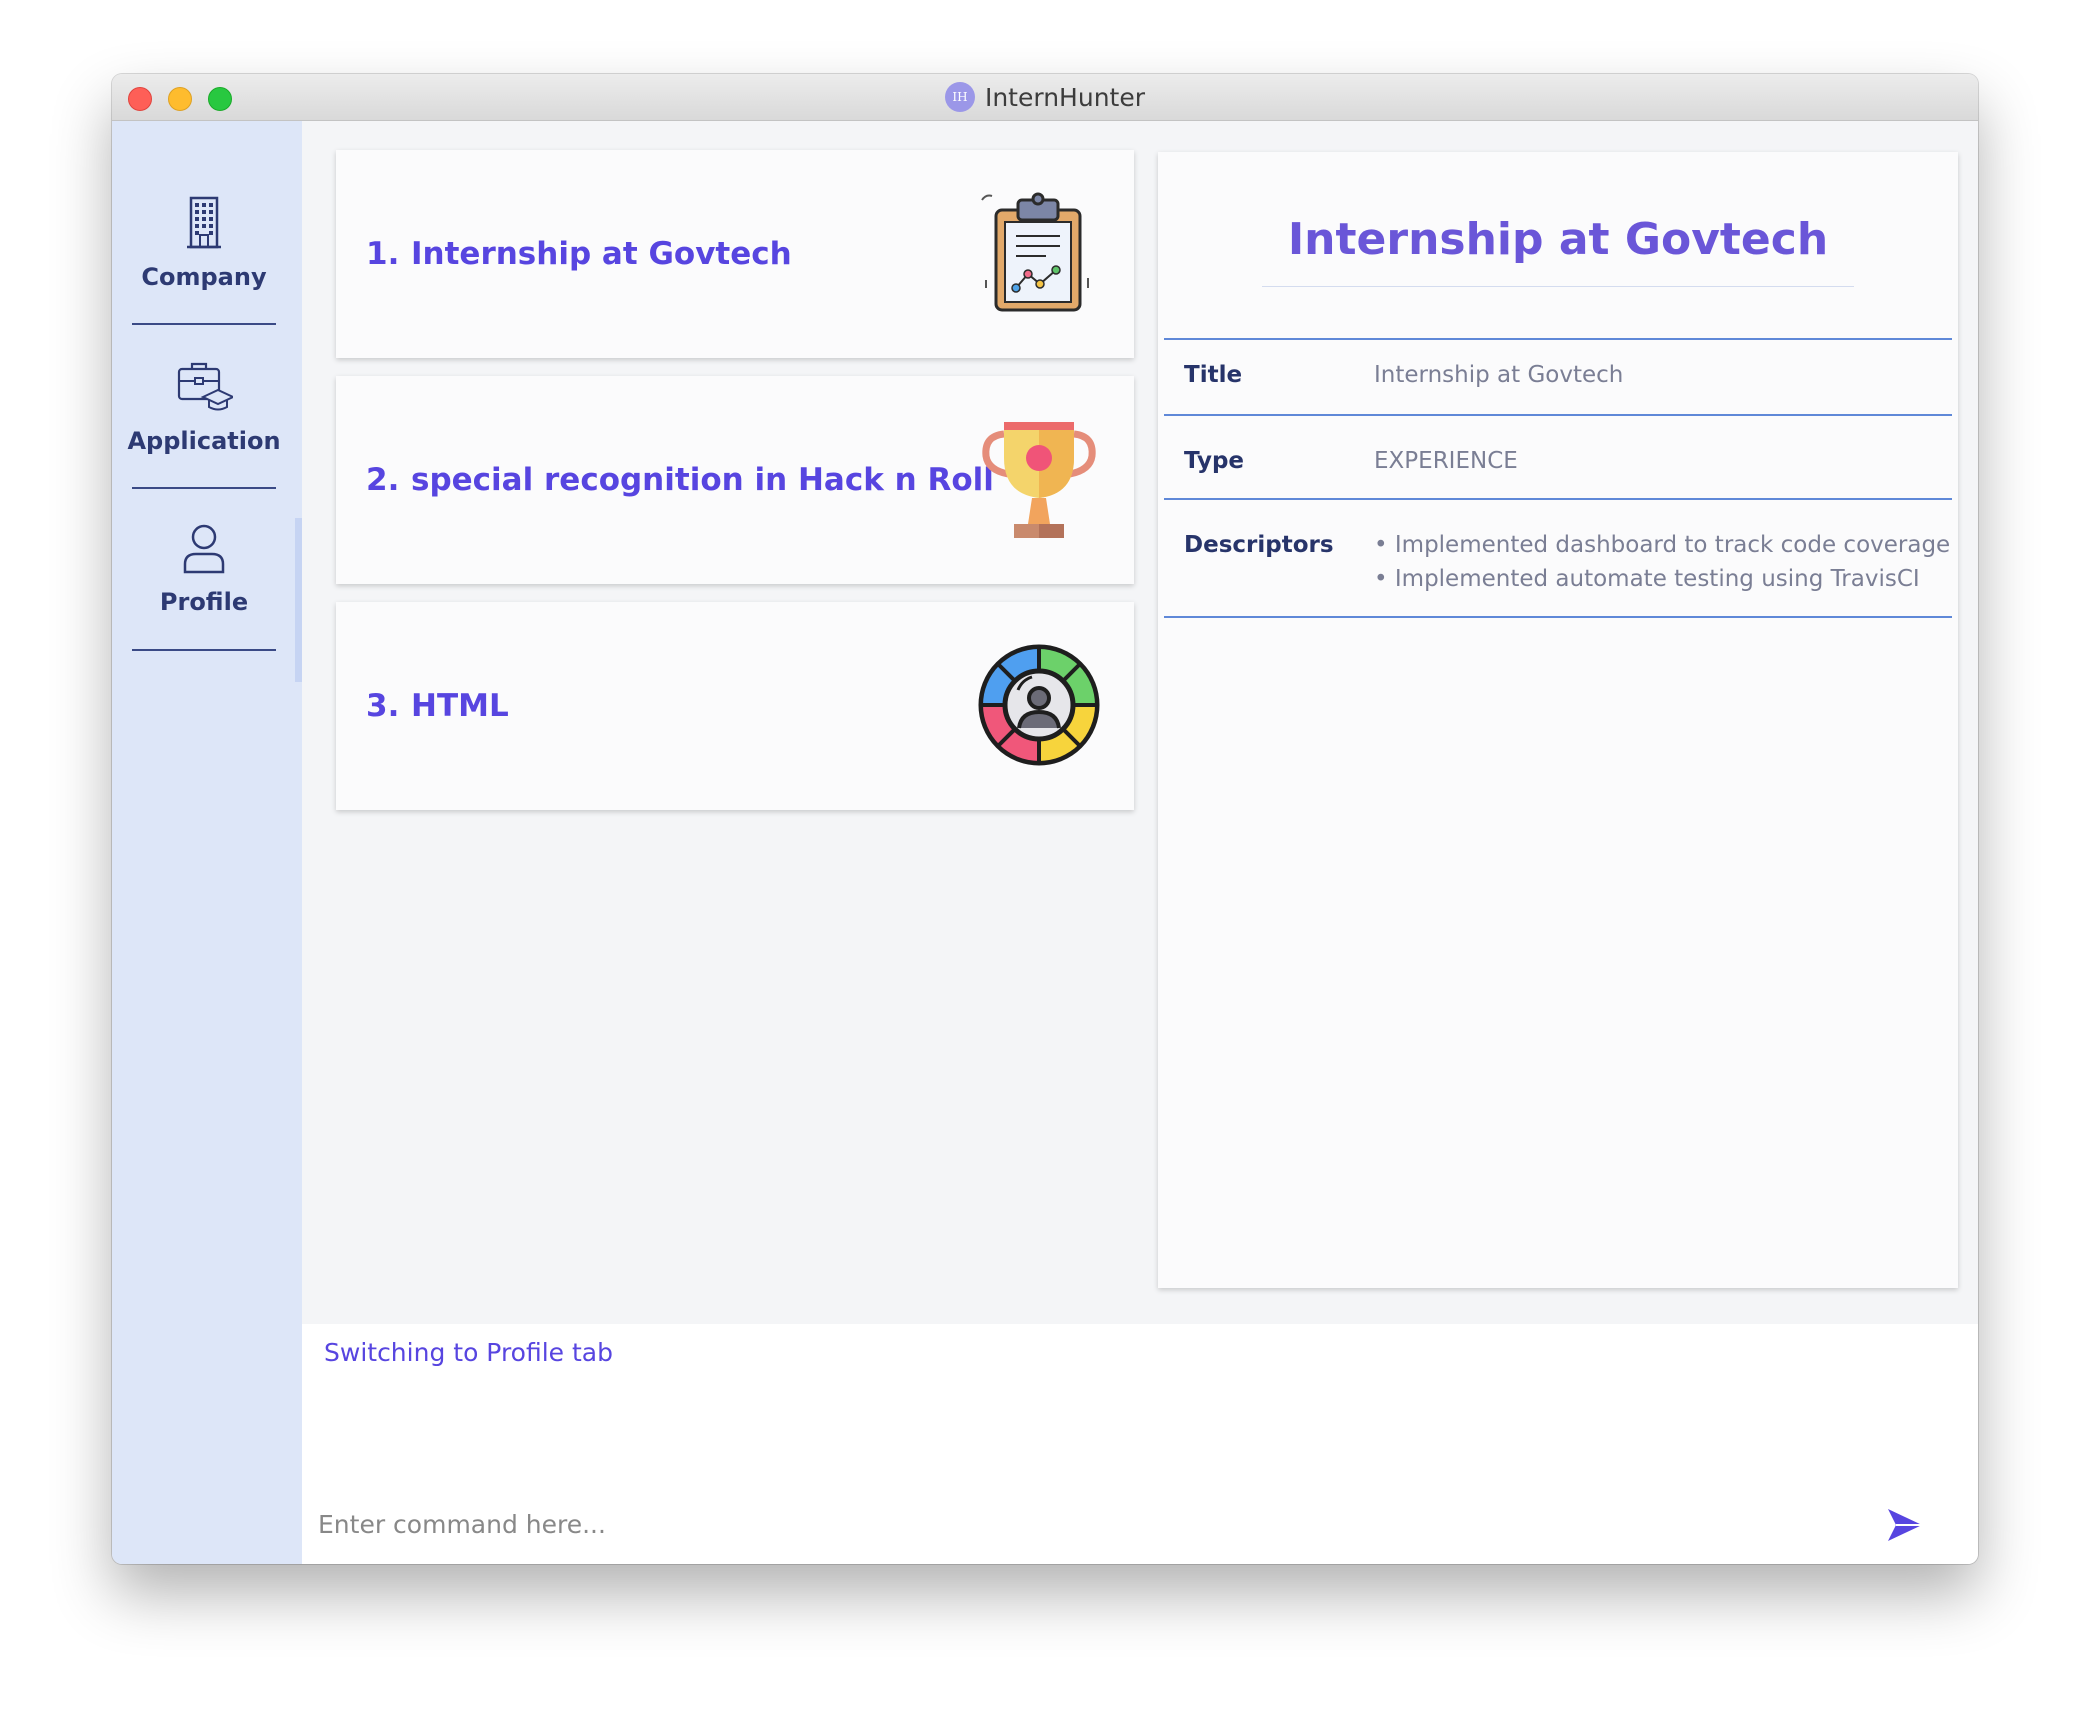 The image size is (2088, 1710). What do you see at coordinates (1039, 705) in the screenshot?
I see `skill-wheel-icon` at bounding box center [1039, 705].